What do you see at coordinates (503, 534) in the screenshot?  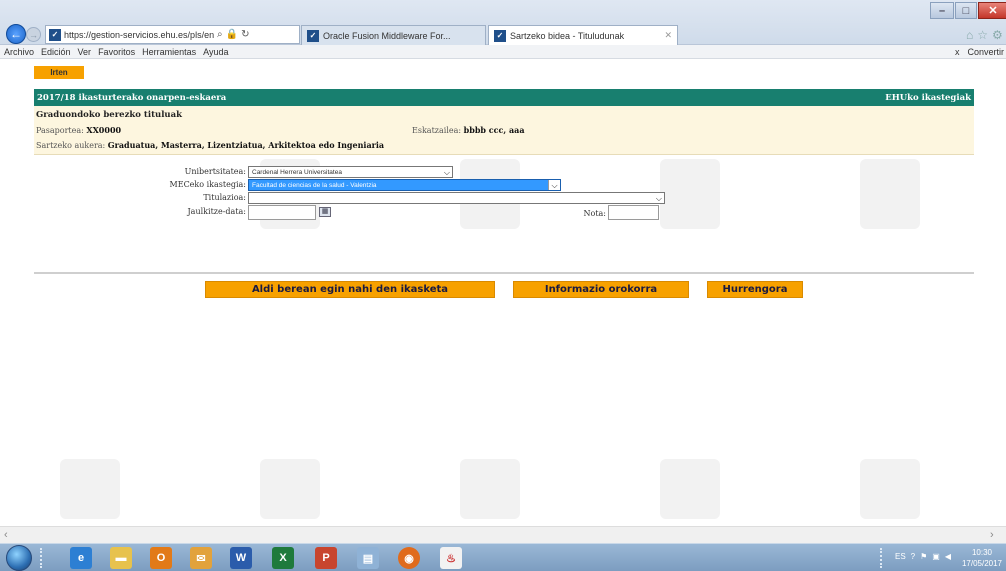 I see `horizontal-scrollbar: ‹ ›` at bounding box center [503, 534].